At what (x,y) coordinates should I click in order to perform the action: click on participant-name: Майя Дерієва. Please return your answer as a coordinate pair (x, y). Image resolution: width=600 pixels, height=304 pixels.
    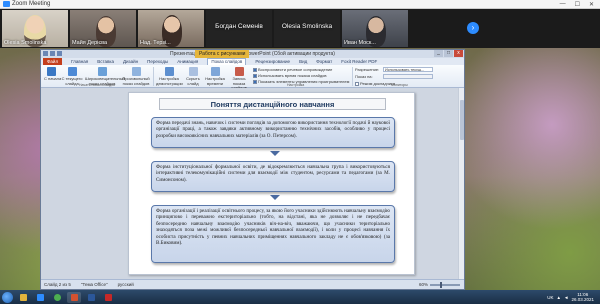
    Looking at the image, I should click on (90, 43).